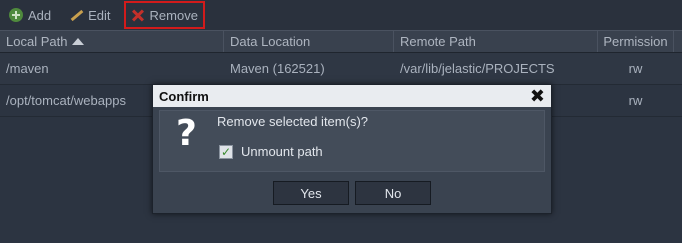  What do you see at coordinates (277, 68) in the screenshot?
I see `cell-data-location: Maven (162521)` at bounding box center [277, 68].